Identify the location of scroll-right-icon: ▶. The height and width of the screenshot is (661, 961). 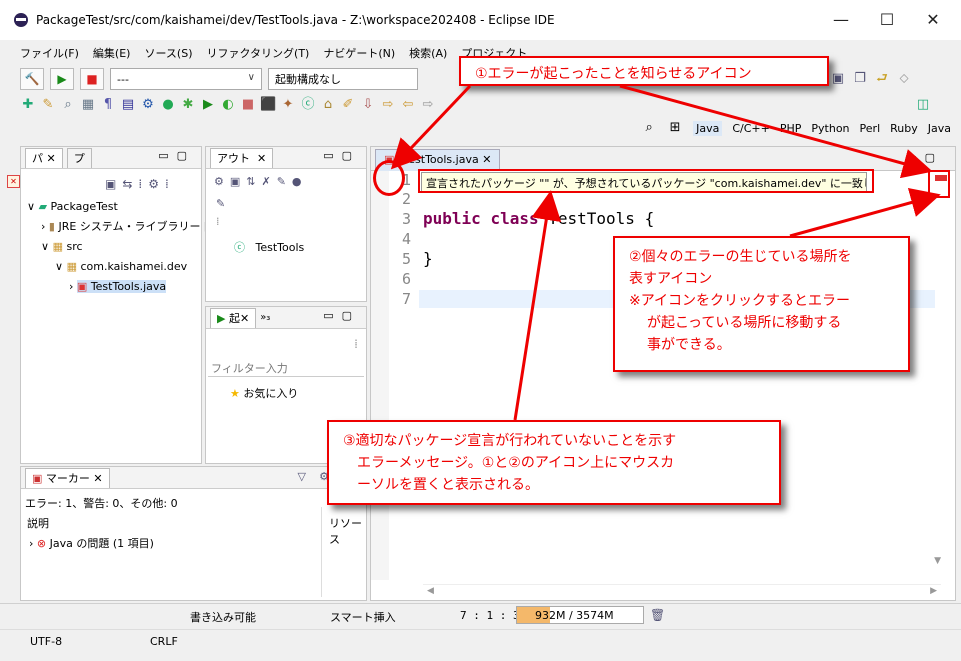
(933, 591).